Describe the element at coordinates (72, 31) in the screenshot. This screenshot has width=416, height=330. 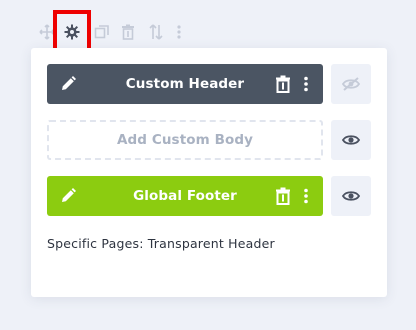
I see `highlight-box` at that location.